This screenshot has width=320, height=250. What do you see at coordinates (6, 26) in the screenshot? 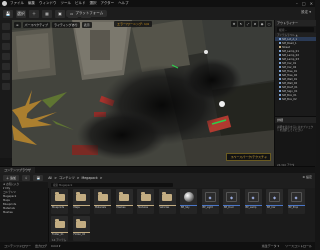
I see `select-tool-button` at bounding box center [6, 26].